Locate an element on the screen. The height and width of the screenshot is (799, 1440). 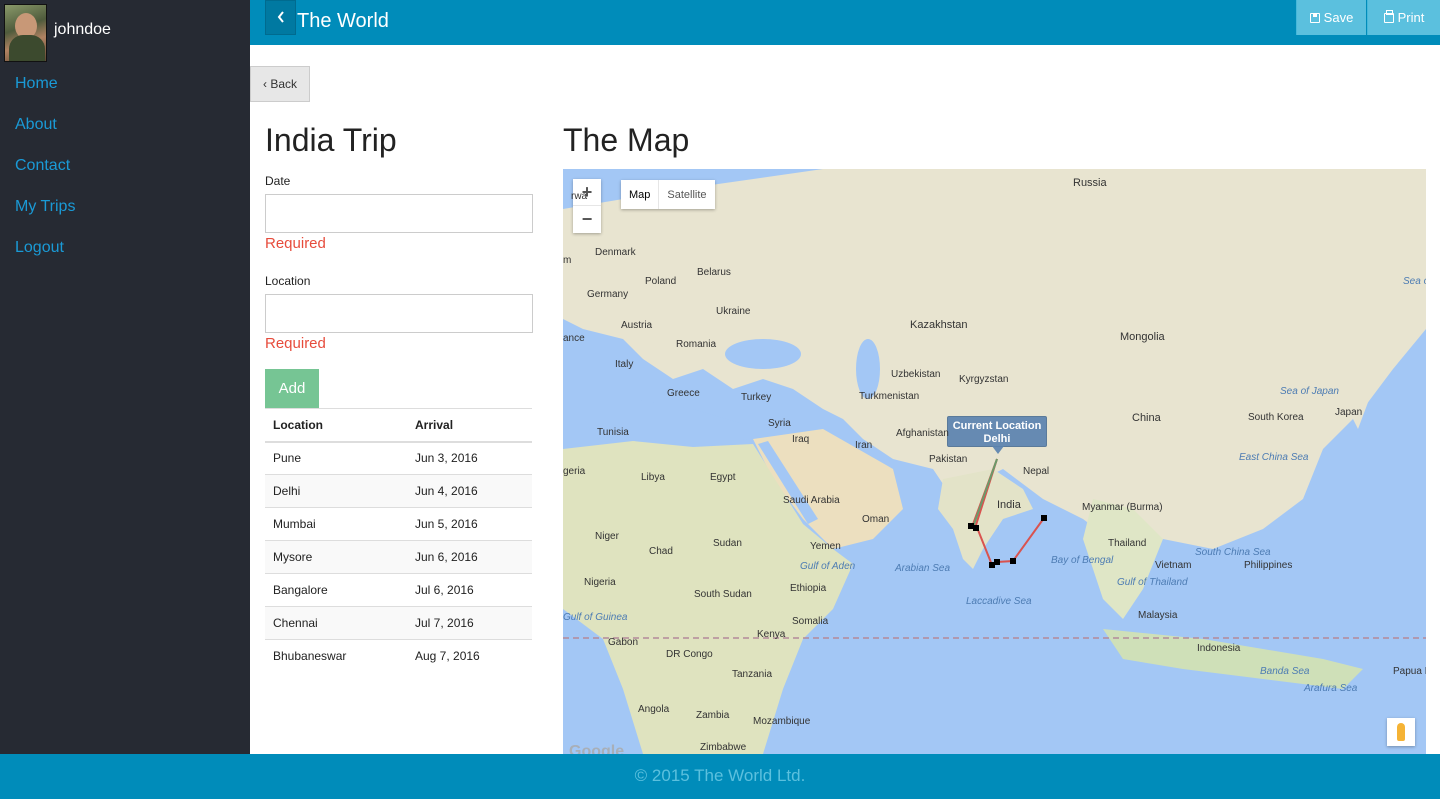
map-label: Myanmar (Burma) is located at coordinates (1122, 507).